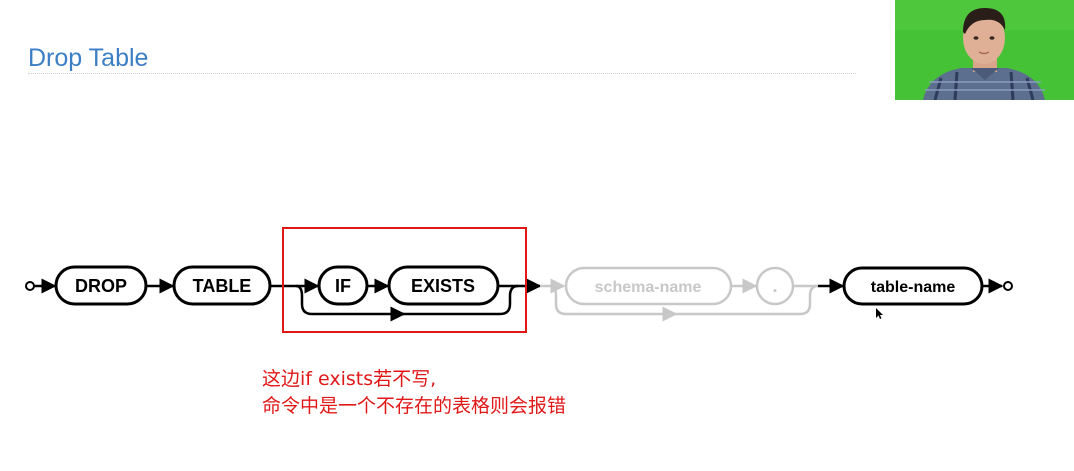 This screenshot has height=471, width=1074. Describe the element at coordinates (414, 393) in the screenshot. I see `annotation-note: 这边if exists若不写, 命令中是一个不存在的表格则会报错` at that location.